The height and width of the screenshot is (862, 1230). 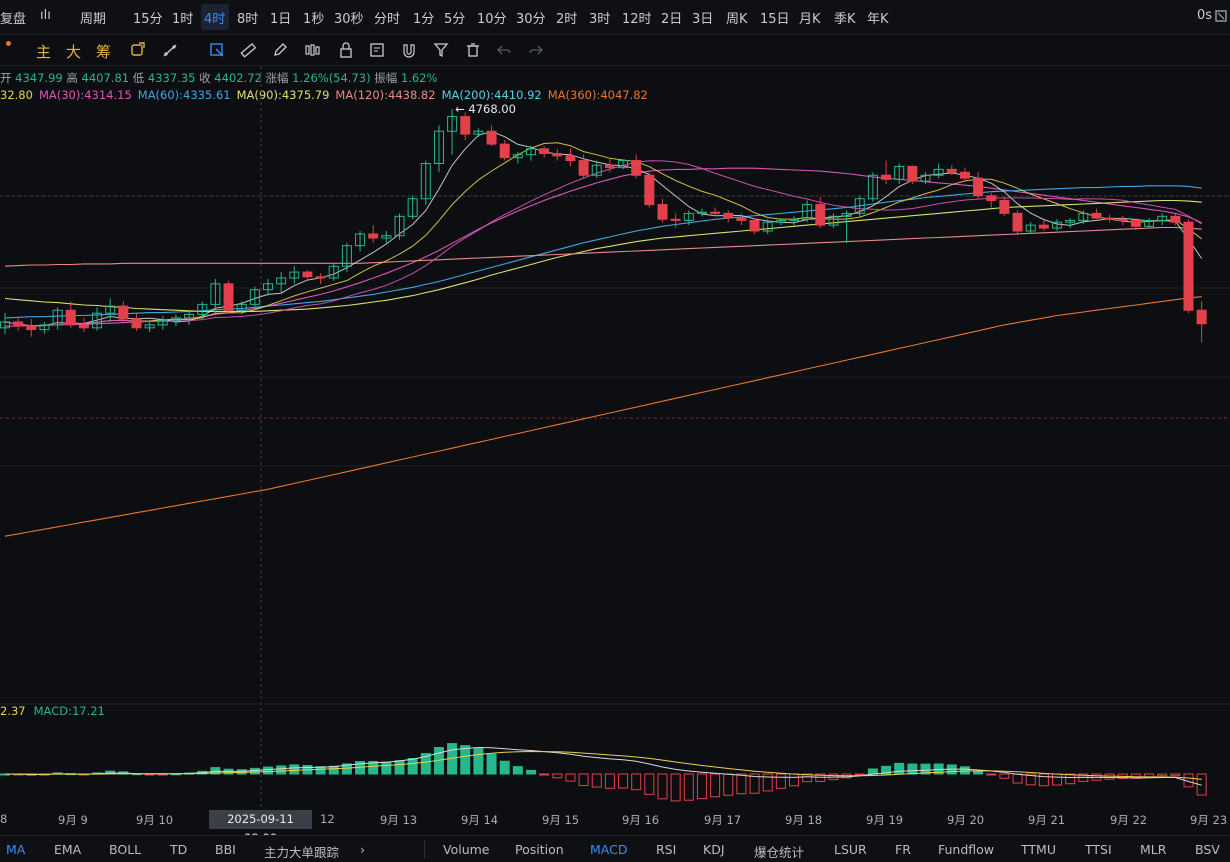 What do you see at coordinates (775, 17) in the screenshot?
I see `toolbar-t15d: 15日` at bounding box center [775, 17].